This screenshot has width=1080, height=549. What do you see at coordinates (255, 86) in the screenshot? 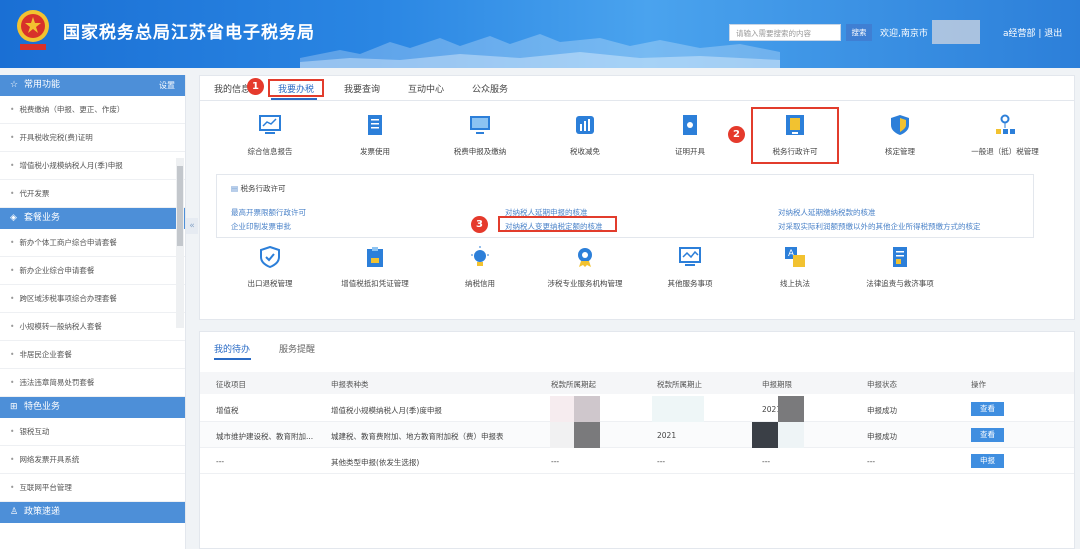
I see `annotation-1: 1` at bounding box center [255, 86].